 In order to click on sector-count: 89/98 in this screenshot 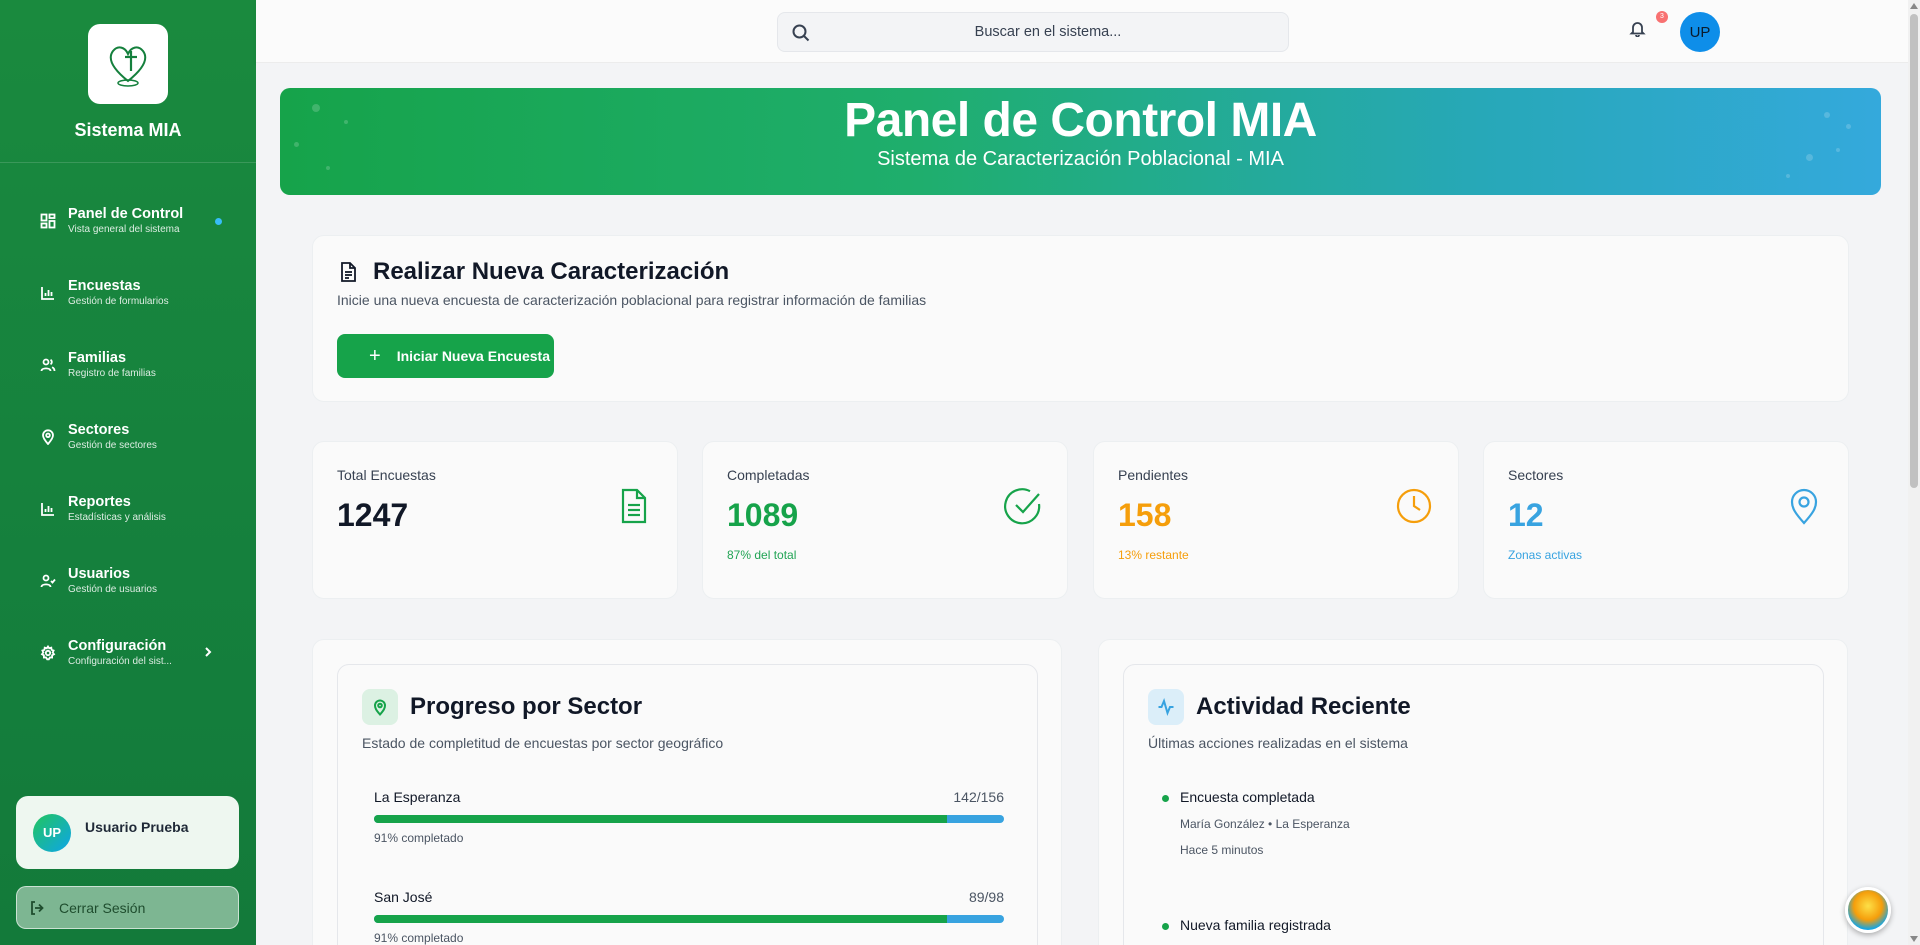, I will do `click(986, 897)`.